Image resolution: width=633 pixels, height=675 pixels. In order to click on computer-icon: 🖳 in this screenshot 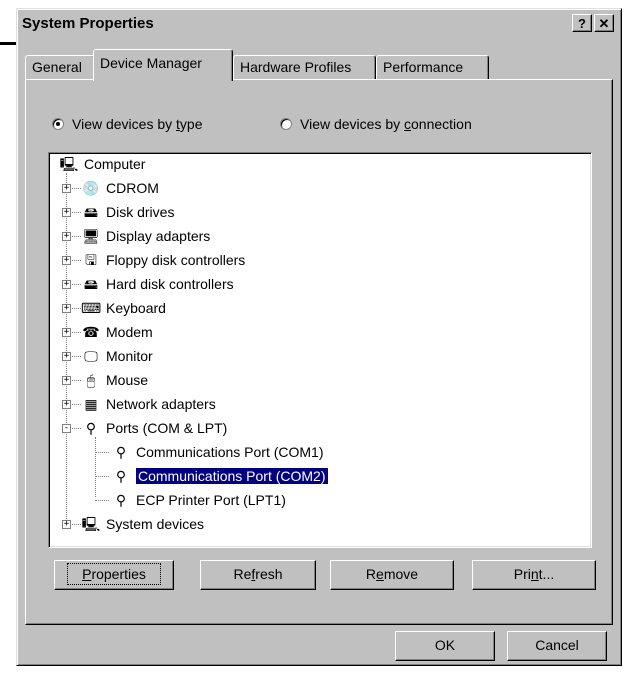, I will do `click(69, 164)`.